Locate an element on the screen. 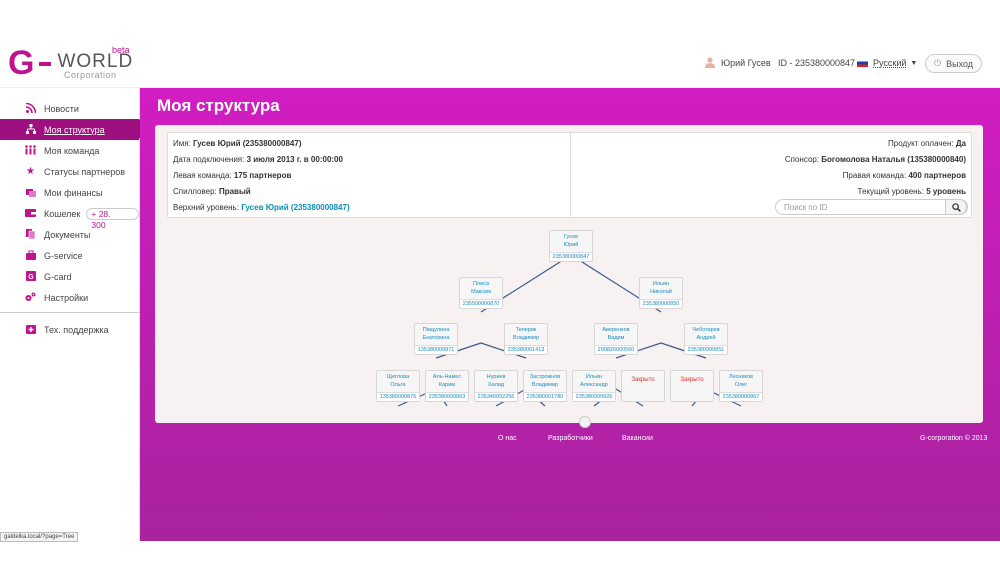  sidebar-item-label: Кошелек is located at coordinates (62, 213).